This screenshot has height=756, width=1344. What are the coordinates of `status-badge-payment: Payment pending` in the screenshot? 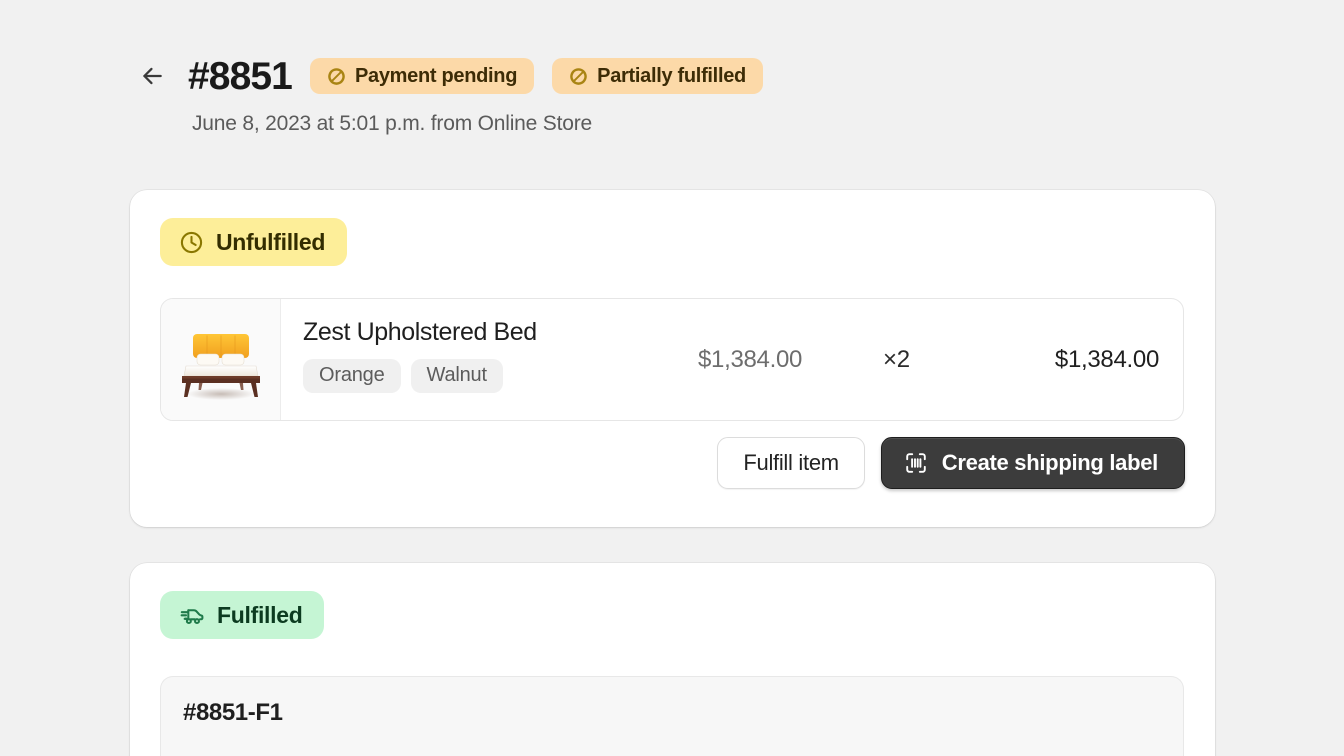 It's located at (422, 76).